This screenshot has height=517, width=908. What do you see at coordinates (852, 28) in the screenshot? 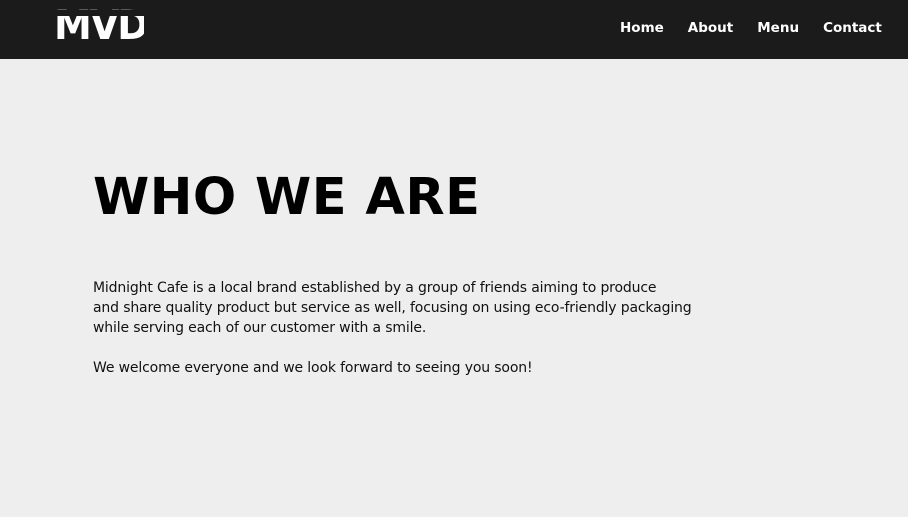
I see `nav-link-contact: Contact` at bounding box center [852, 28].